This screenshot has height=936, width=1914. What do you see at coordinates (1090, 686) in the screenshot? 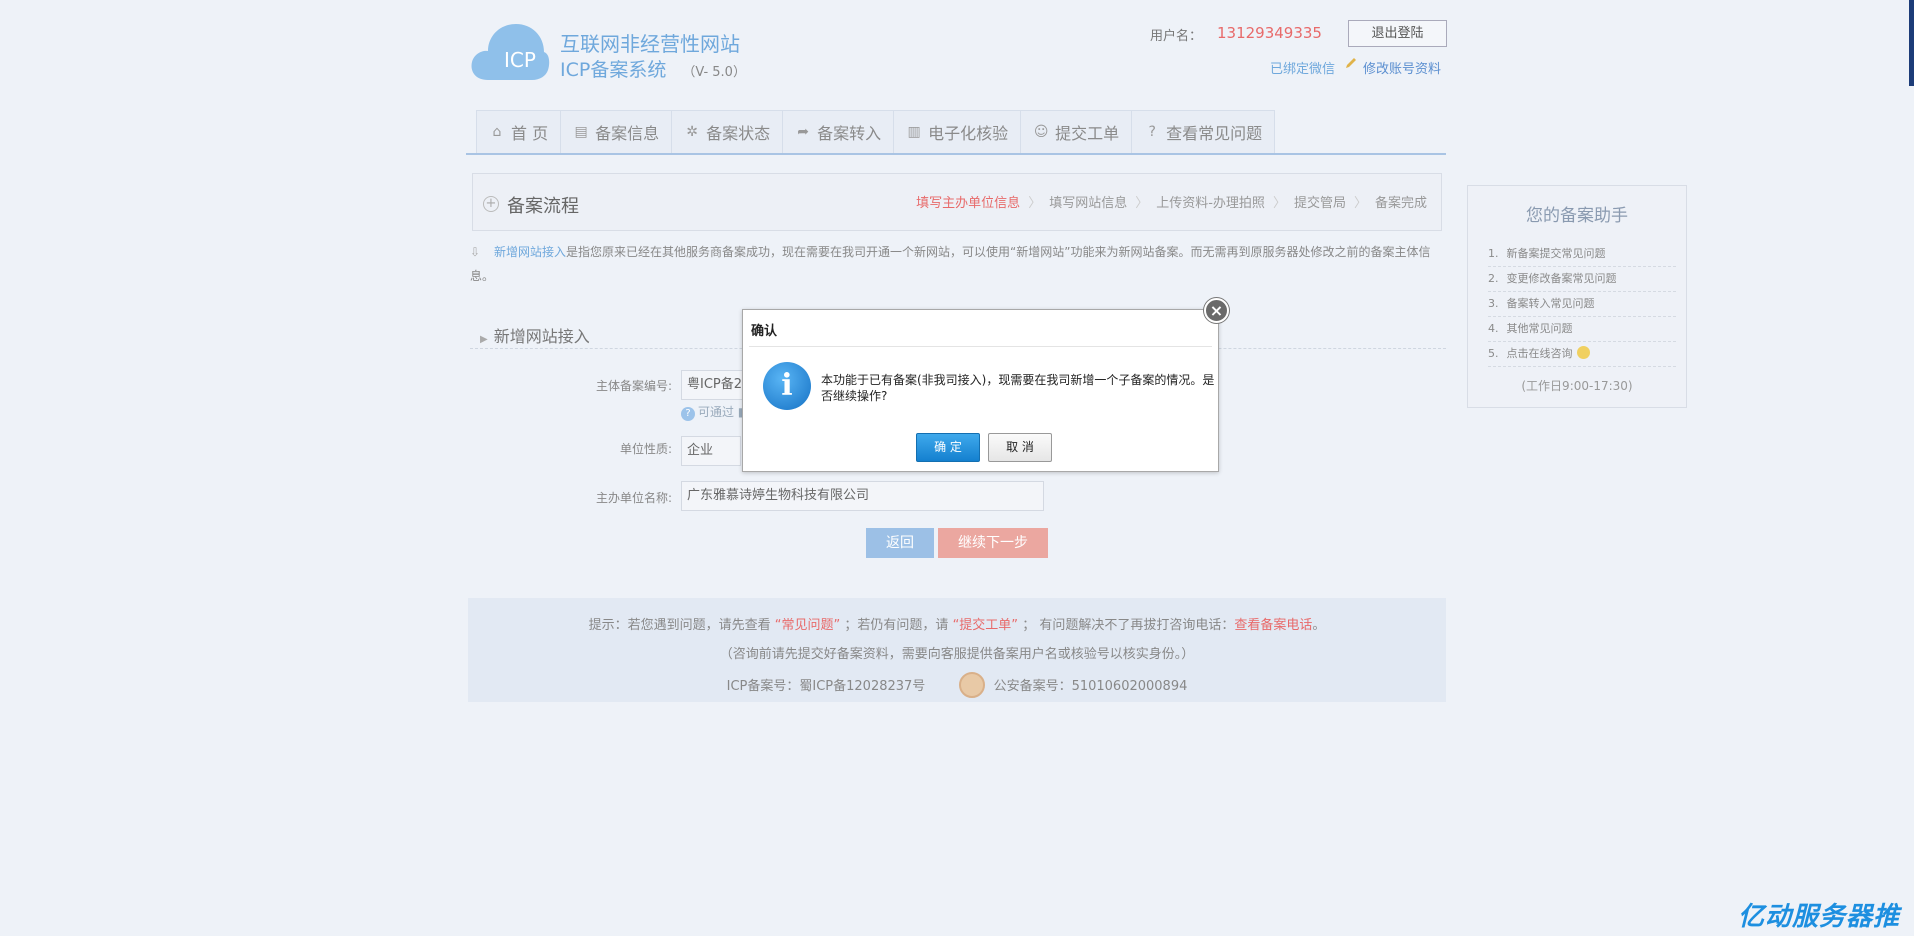
I see `police-record-number: 公安备案号：51010602000894` at bounding box center [1090, 686].